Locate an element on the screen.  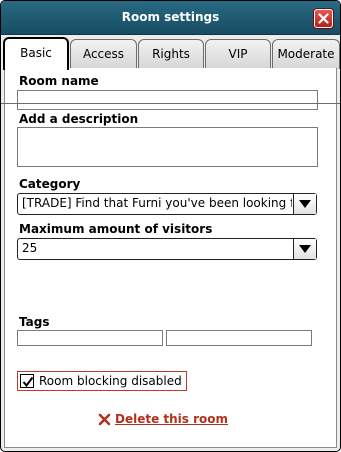
tab-basic: Basic is located at coordinates (36, 53).